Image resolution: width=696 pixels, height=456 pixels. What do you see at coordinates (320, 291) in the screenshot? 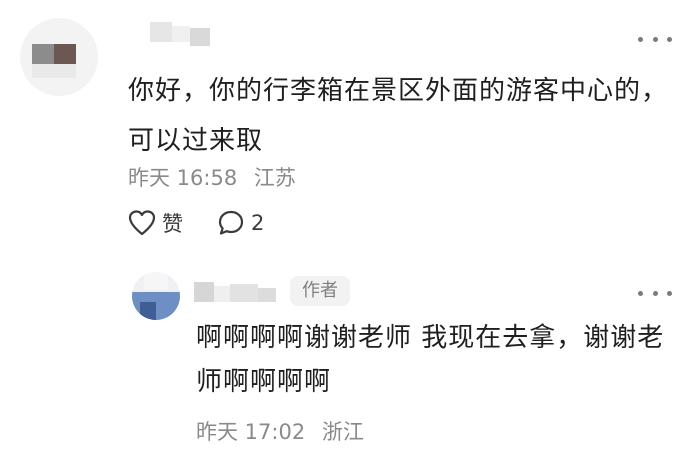
I see `author-badge: 作者` at bounding box center [320, 291].